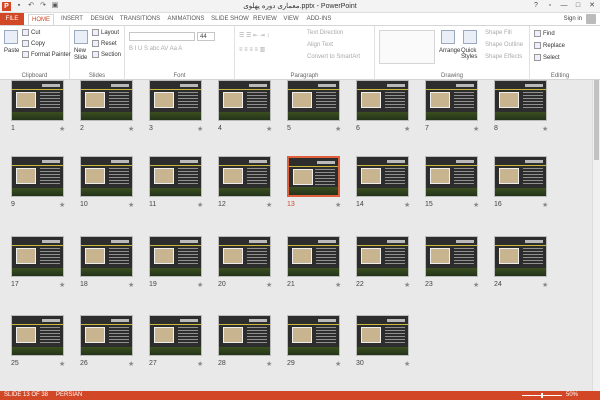  I want to click on paste-button: Paste, so click(11, 51).